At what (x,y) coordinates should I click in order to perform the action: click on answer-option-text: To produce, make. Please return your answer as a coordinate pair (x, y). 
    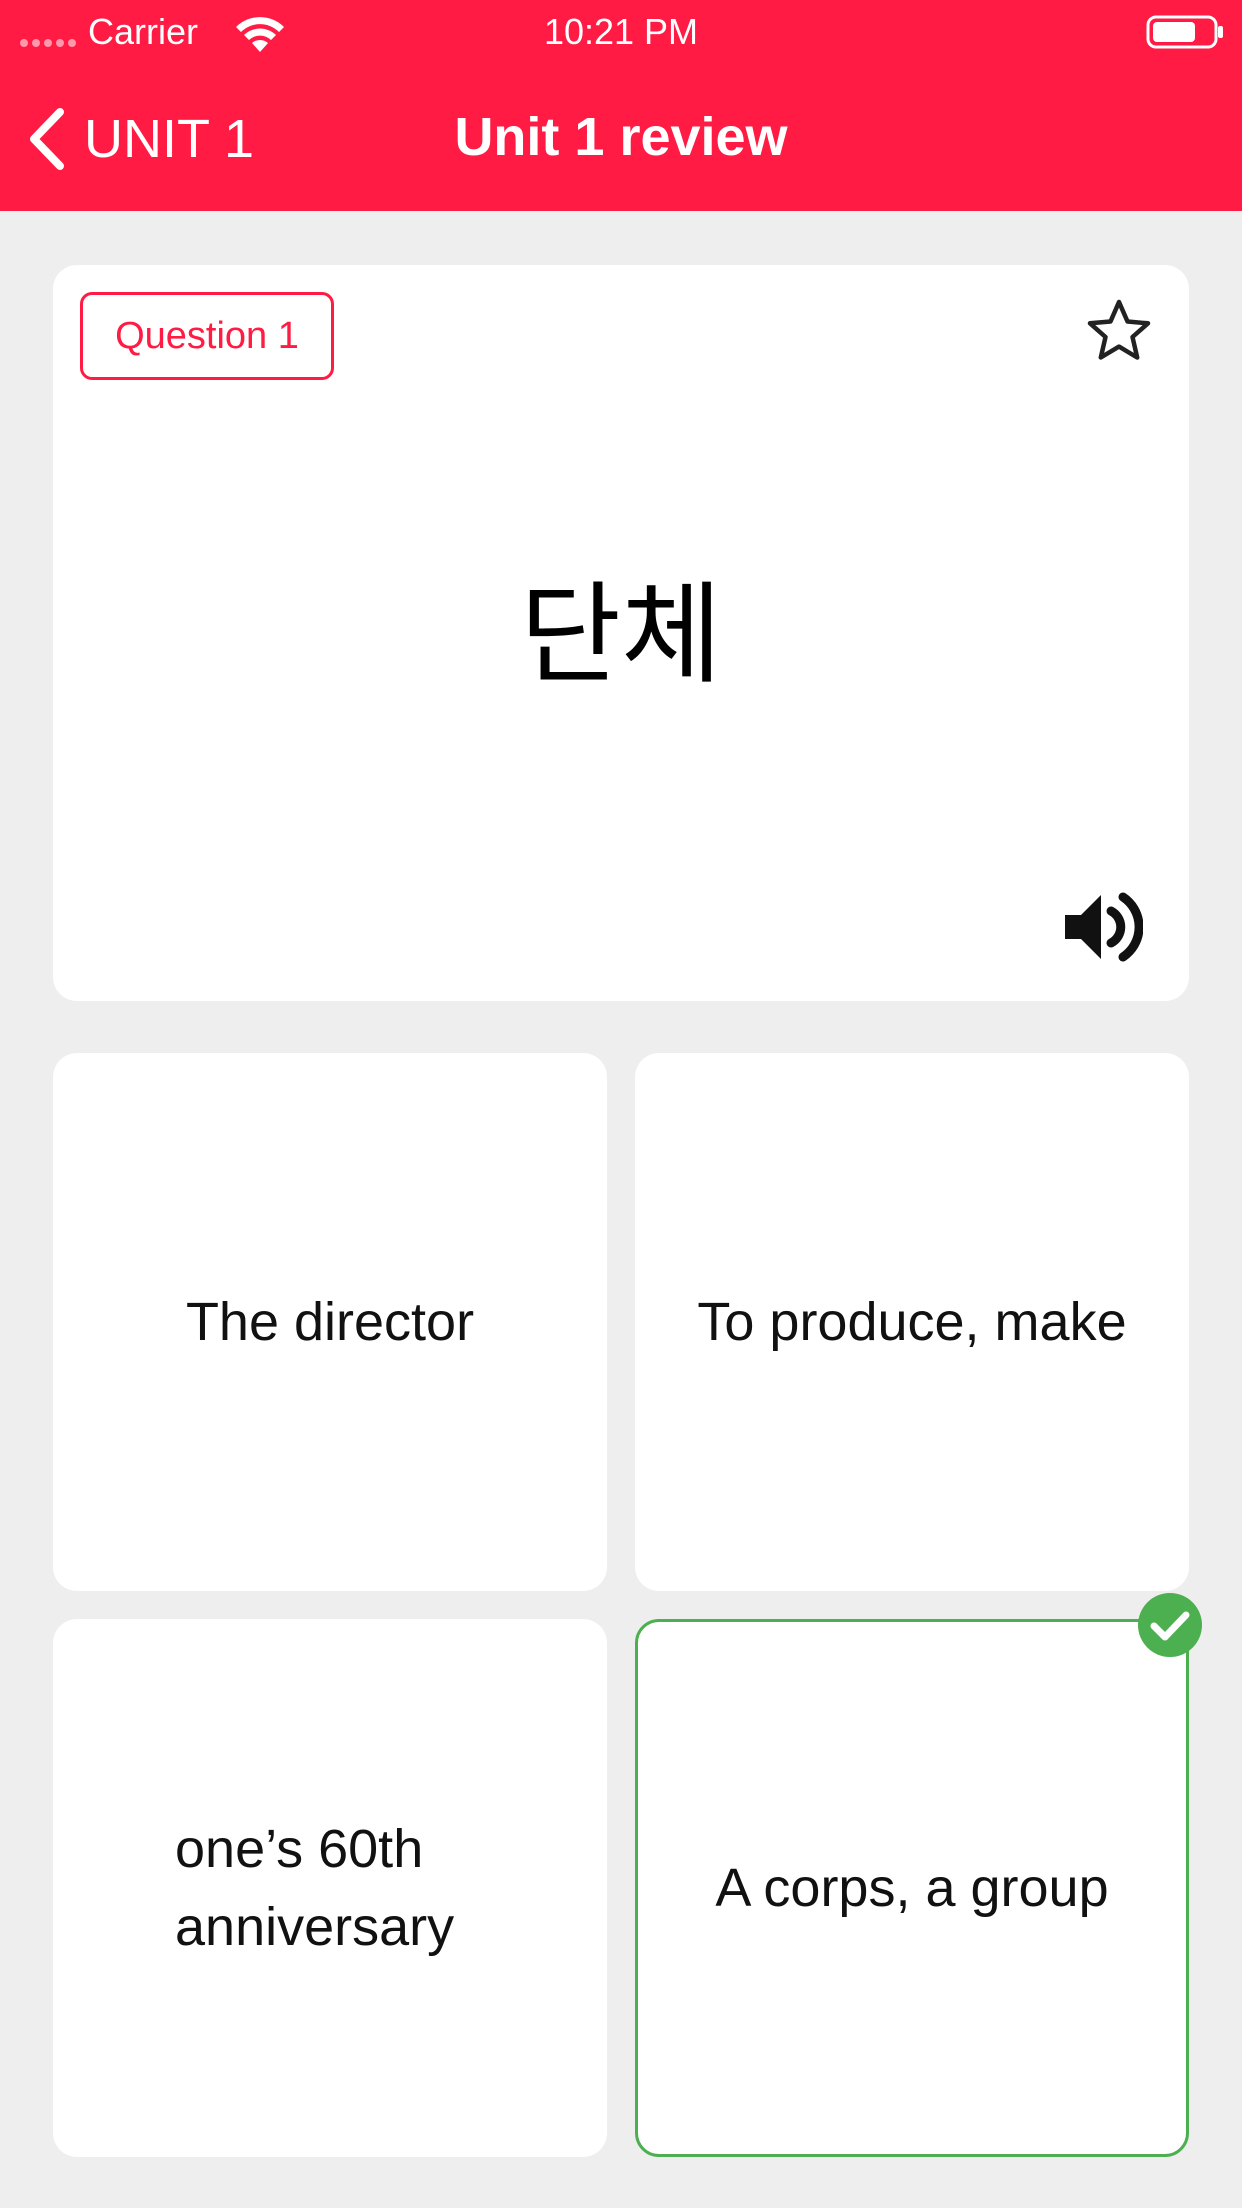
    Looking at the image, I should click on (912, 1322).